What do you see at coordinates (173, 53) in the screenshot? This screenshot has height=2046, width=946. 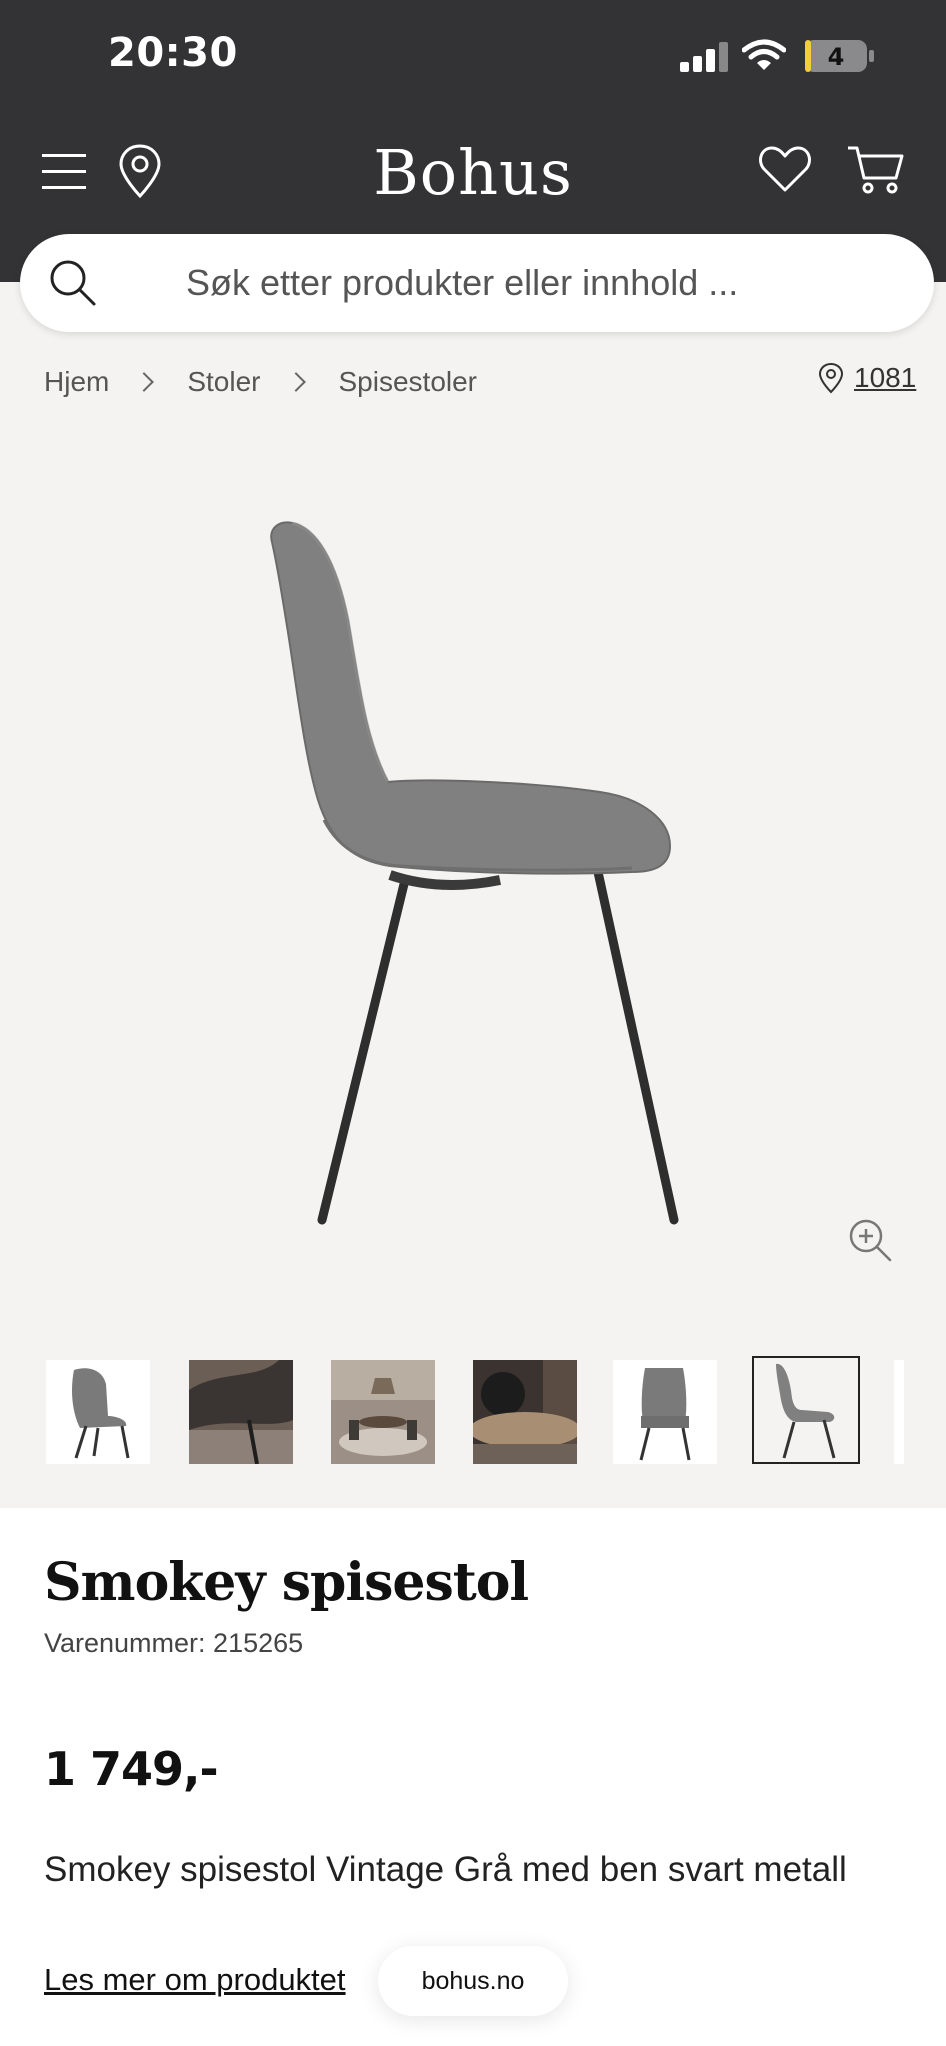 I see `status-time: 20:30` at bounding box center [173, 53].